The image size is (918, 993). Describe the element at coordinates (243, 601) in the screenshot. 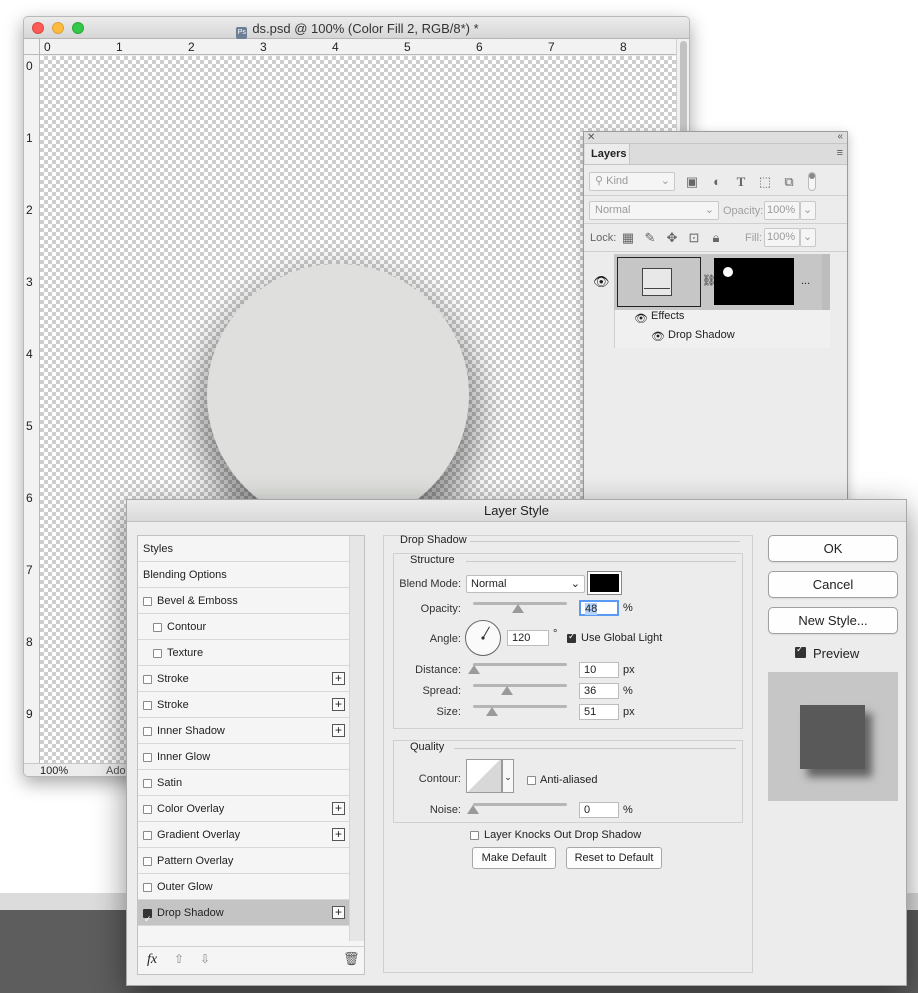

I see `style-item-bevel-emboss: Bevel & Emboss` at that location.